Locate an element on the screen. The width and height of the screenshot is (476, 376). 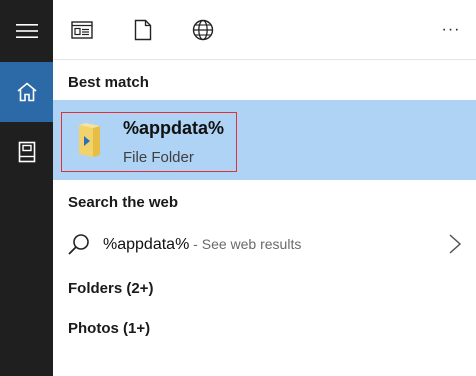
best-match-title: %appdata% is located at coordinates (174, 128).